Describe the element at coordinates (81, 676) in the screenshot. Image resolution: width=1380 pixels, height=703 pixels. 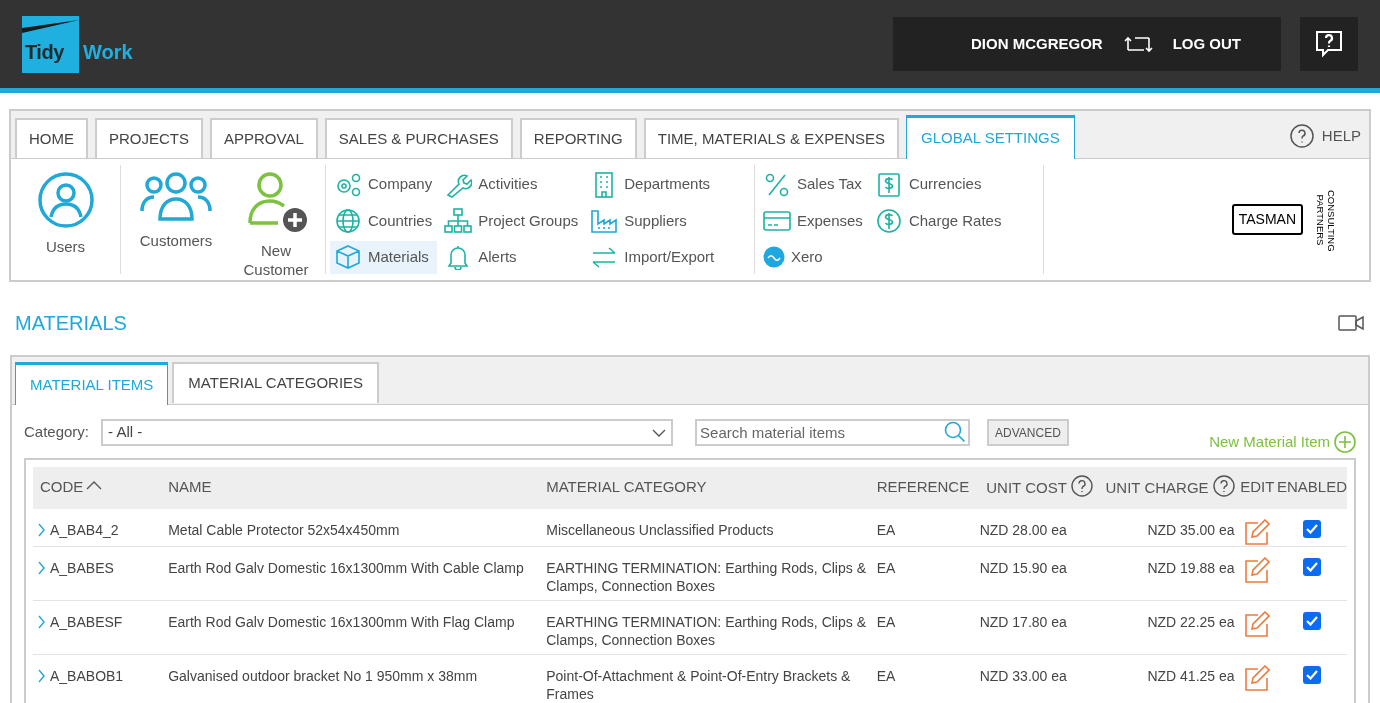
I see `expand-row-button: A_BABOB1` at that location.